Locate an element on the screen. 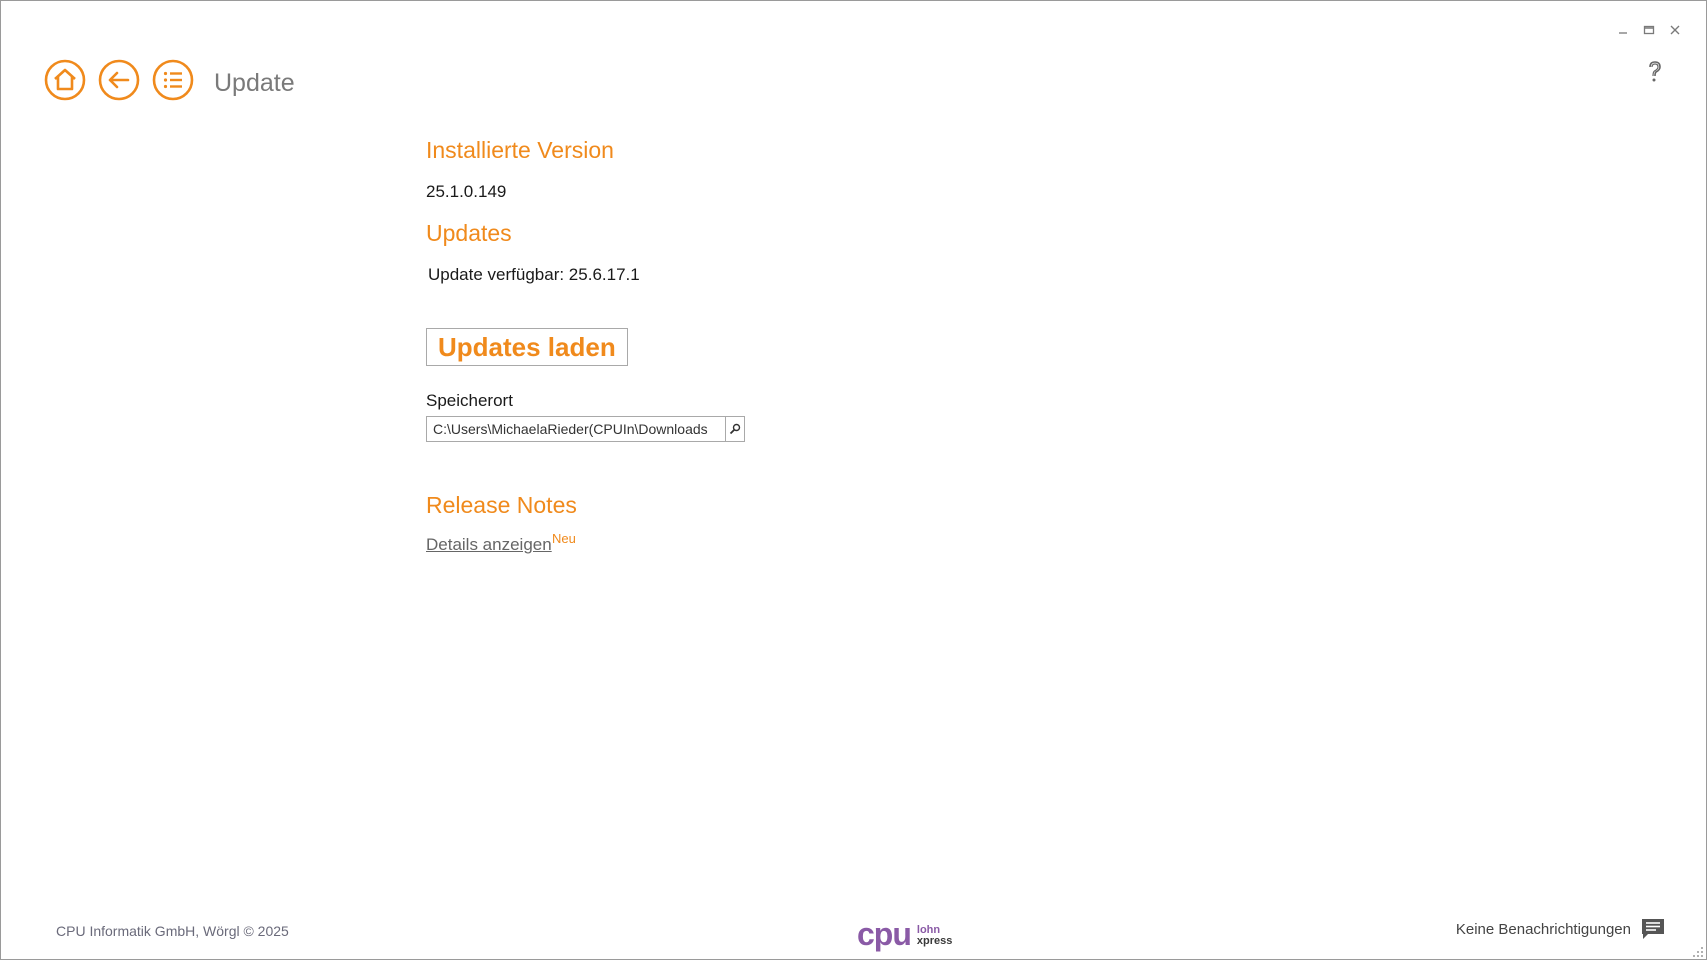 The image size is (1707, 963). updates-heading: Updates is located at coordinates (469, 233).